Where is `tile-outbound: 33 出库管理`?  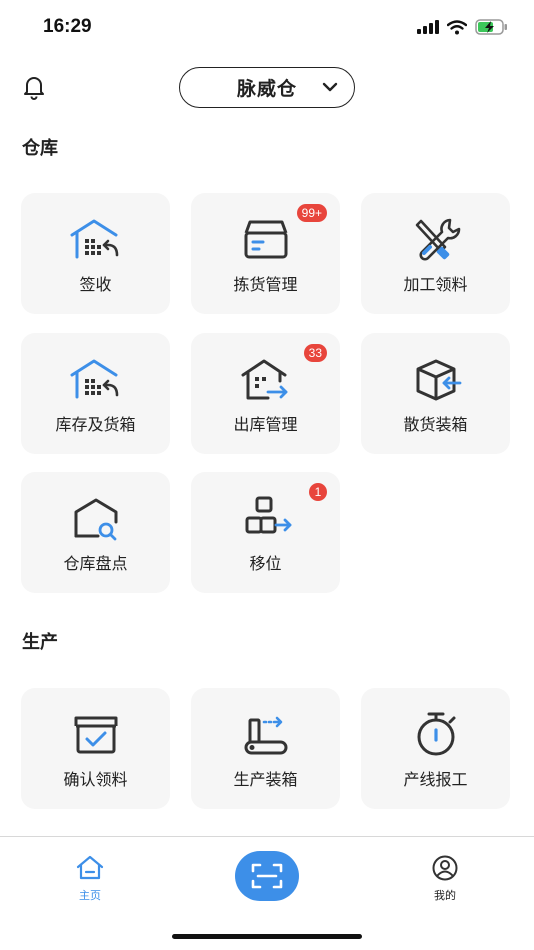
tile-outbound: 33 出库管理 is located at coordinates (265, 393).